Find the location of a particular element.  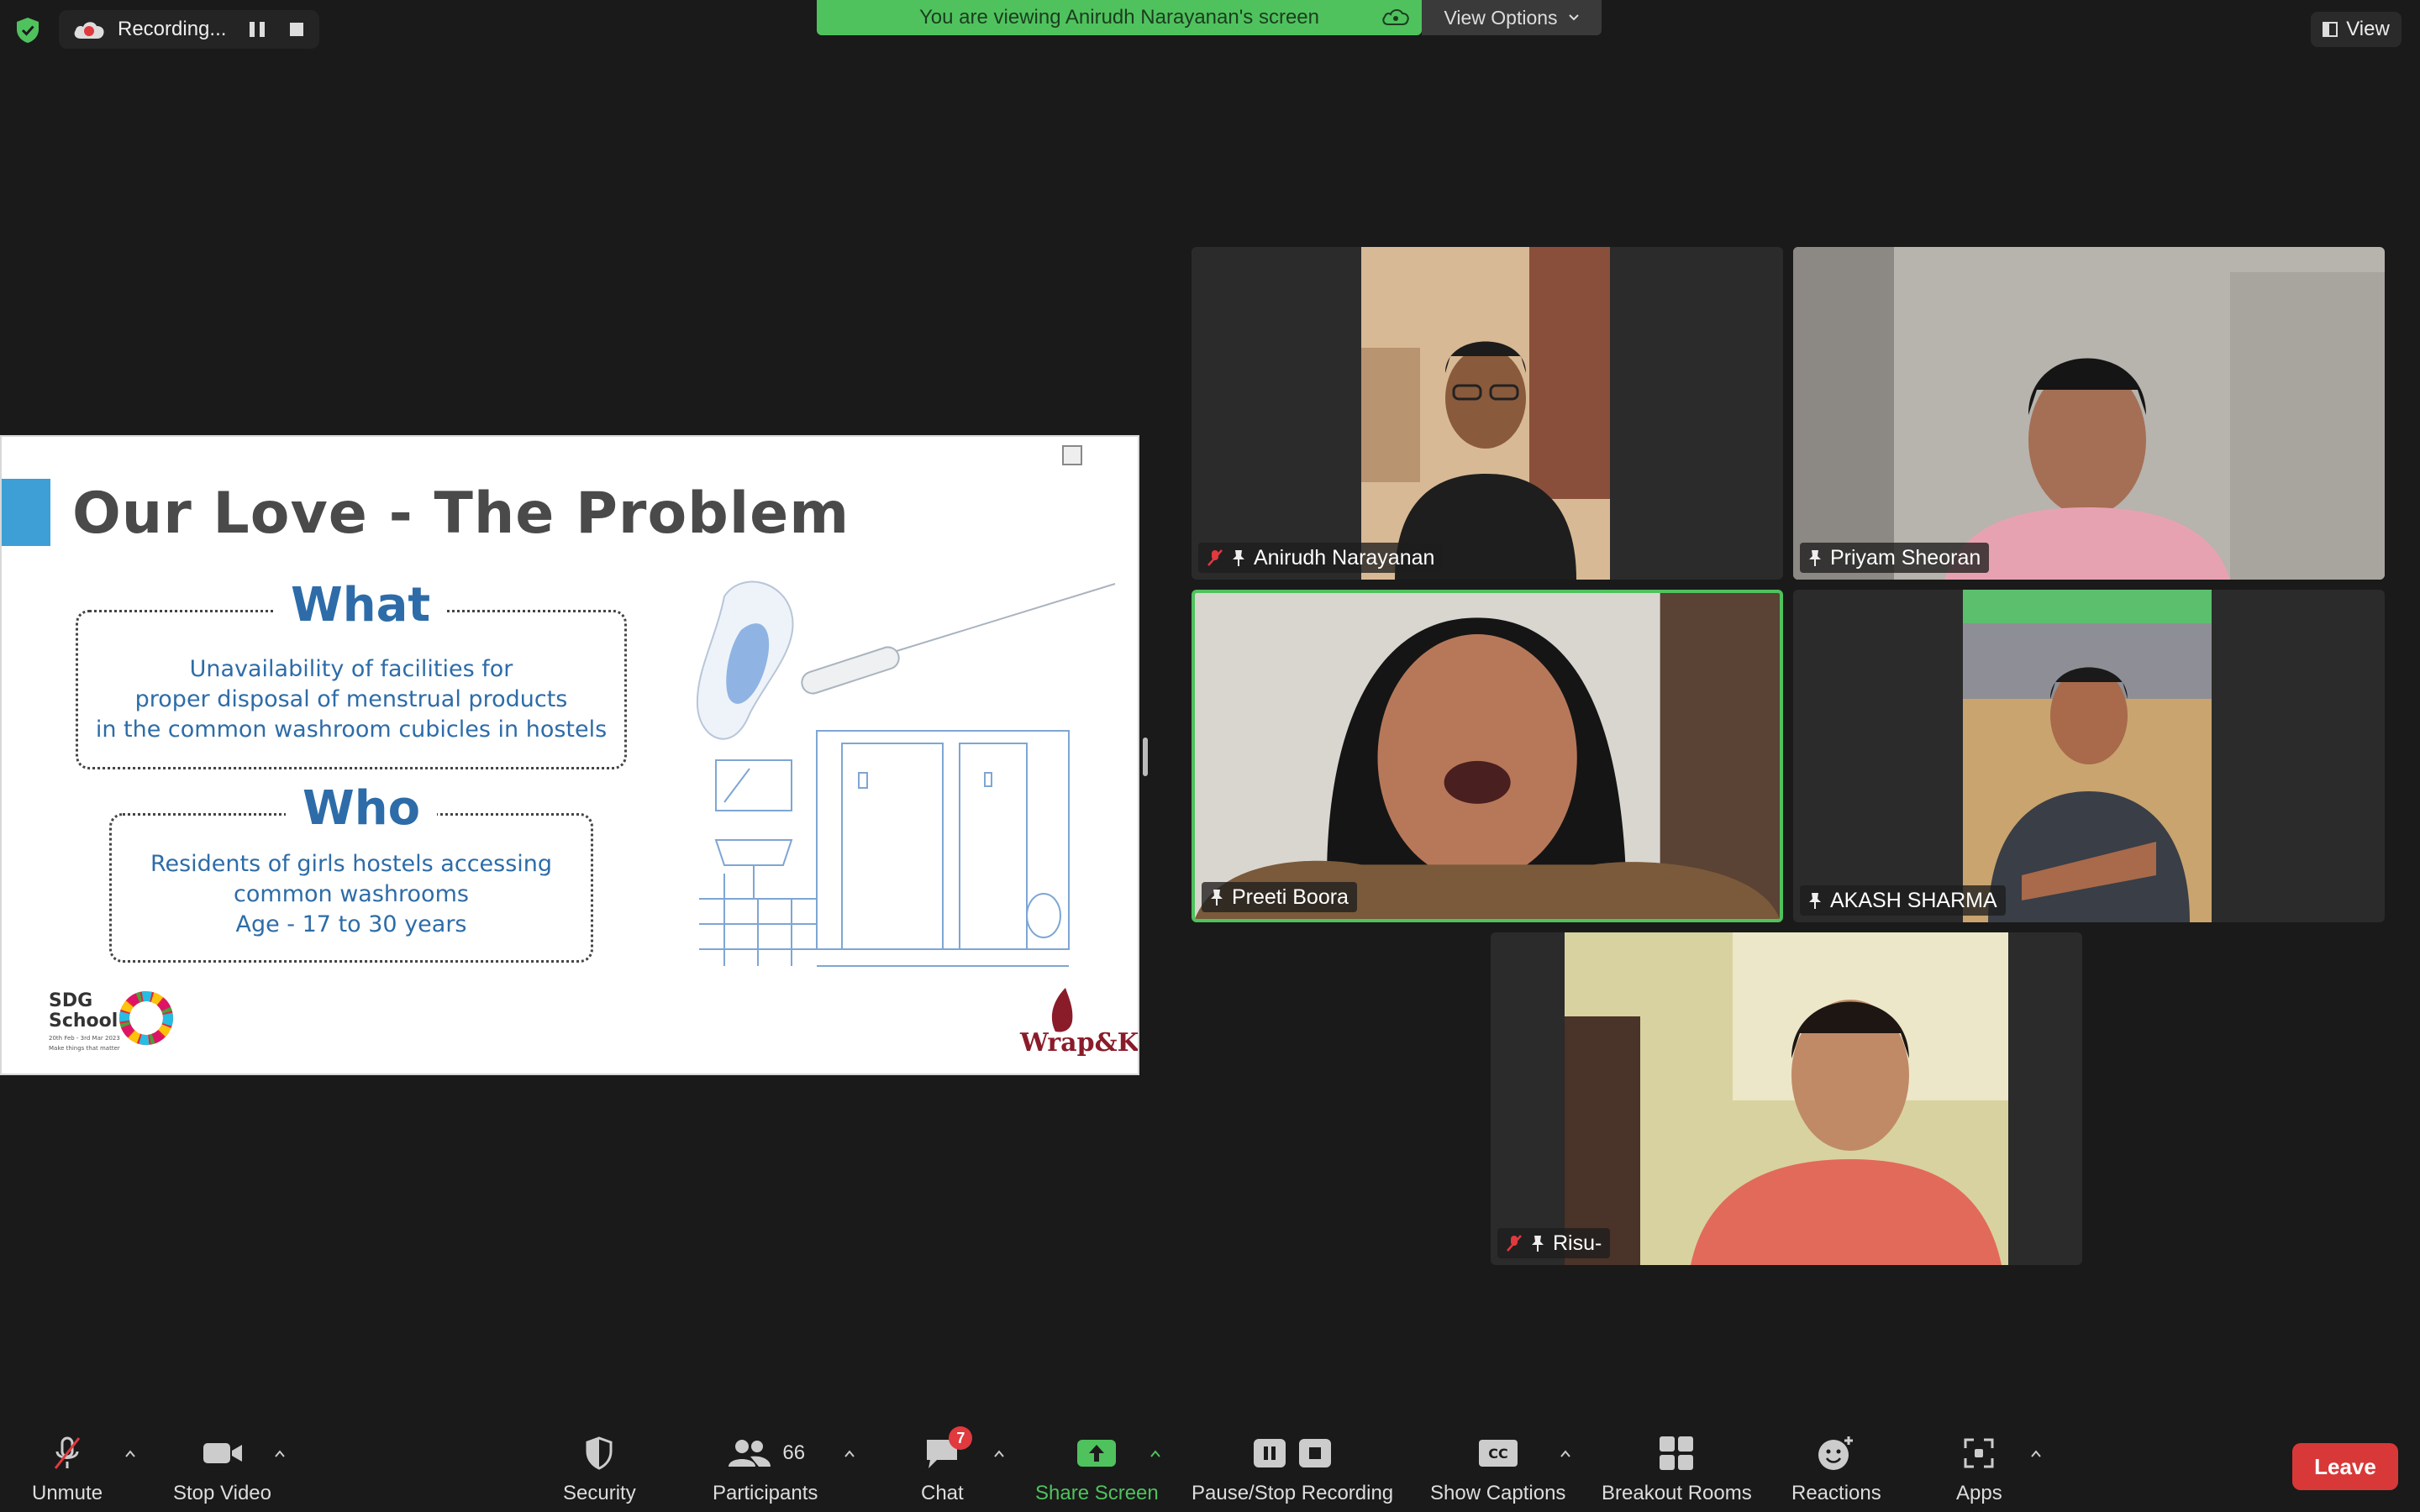

unmute-label: Unmute is located at coordinates (67, 1493).